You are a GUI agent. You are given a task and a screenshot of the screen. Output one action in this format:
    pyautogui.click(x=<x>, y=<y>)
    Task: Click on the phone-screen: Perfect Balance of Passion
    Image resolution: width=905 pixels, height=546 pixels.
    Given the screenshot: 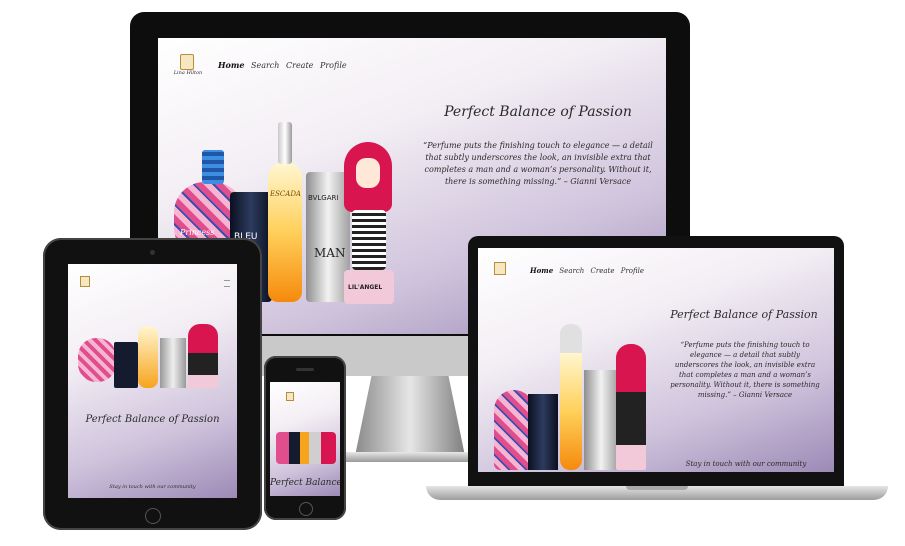 What is the action you would take?
    pyautogui.click(x=305, y=439)
    